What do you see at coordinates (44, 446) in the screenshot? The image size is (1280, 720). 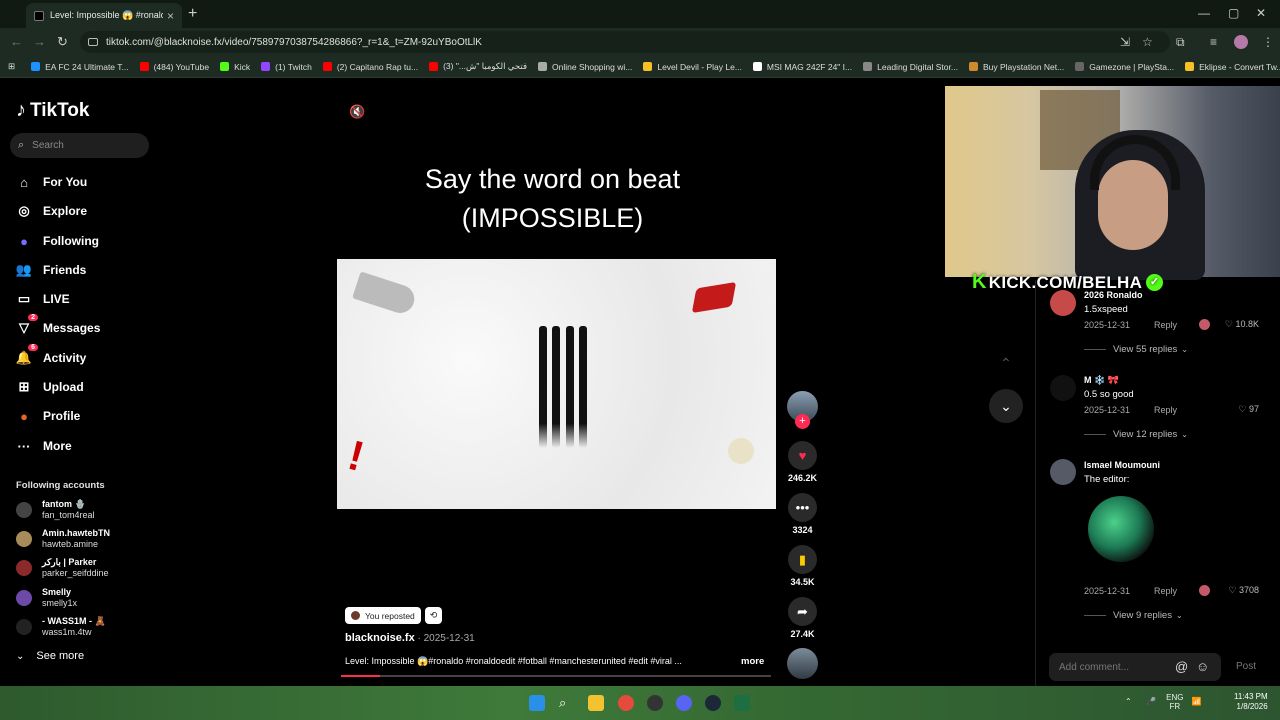 I see `sidebar-item-more: ··· More` at bounding box center [44, 446].